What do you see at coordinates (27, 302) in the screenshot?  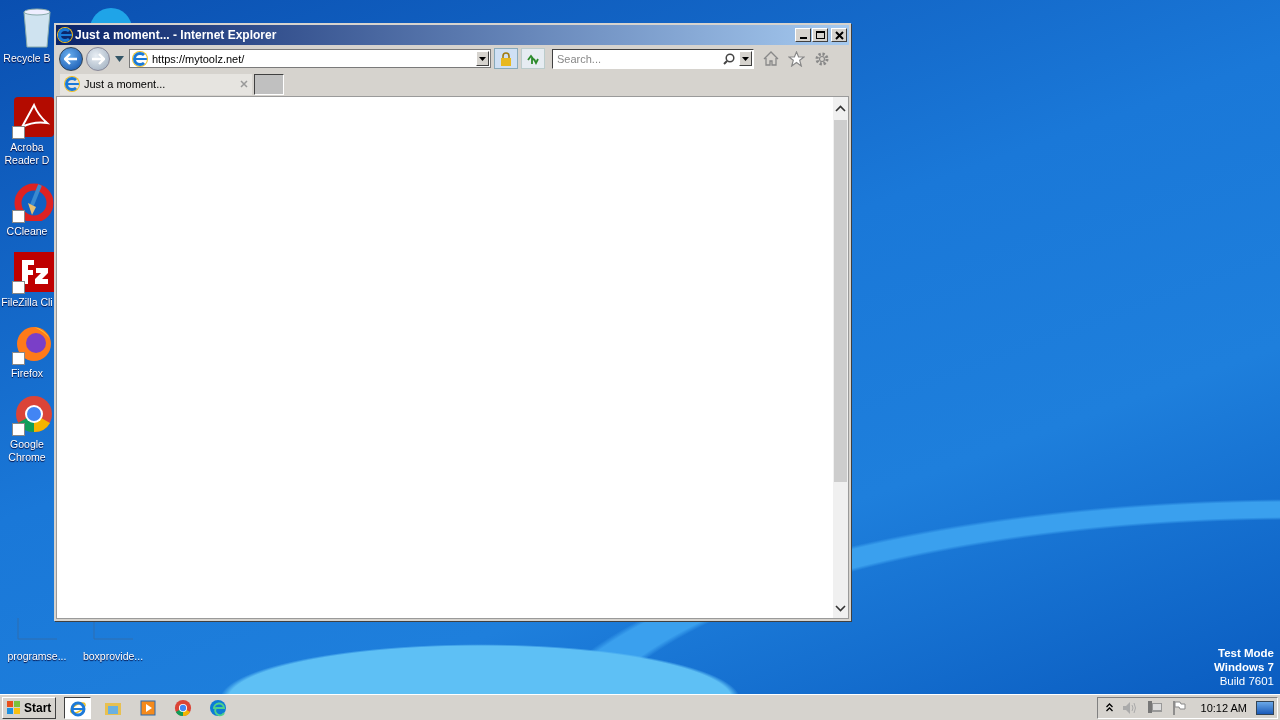 I see `icon-label: FileZilla Cli` at bounding box center [27, 302].